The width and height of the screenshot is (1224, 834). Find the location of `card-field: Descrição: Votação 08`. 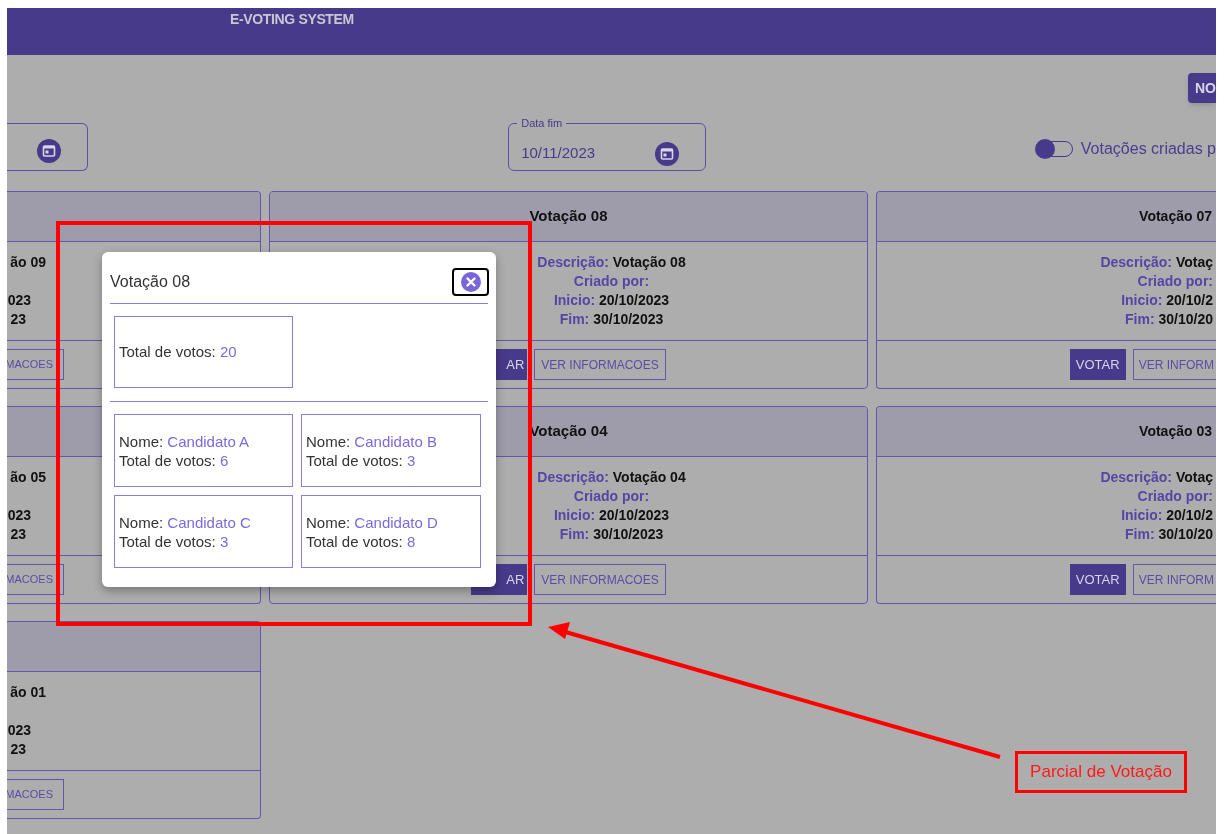

card-field: Descrição: Votação 08 is located at coordinates (611, 262).